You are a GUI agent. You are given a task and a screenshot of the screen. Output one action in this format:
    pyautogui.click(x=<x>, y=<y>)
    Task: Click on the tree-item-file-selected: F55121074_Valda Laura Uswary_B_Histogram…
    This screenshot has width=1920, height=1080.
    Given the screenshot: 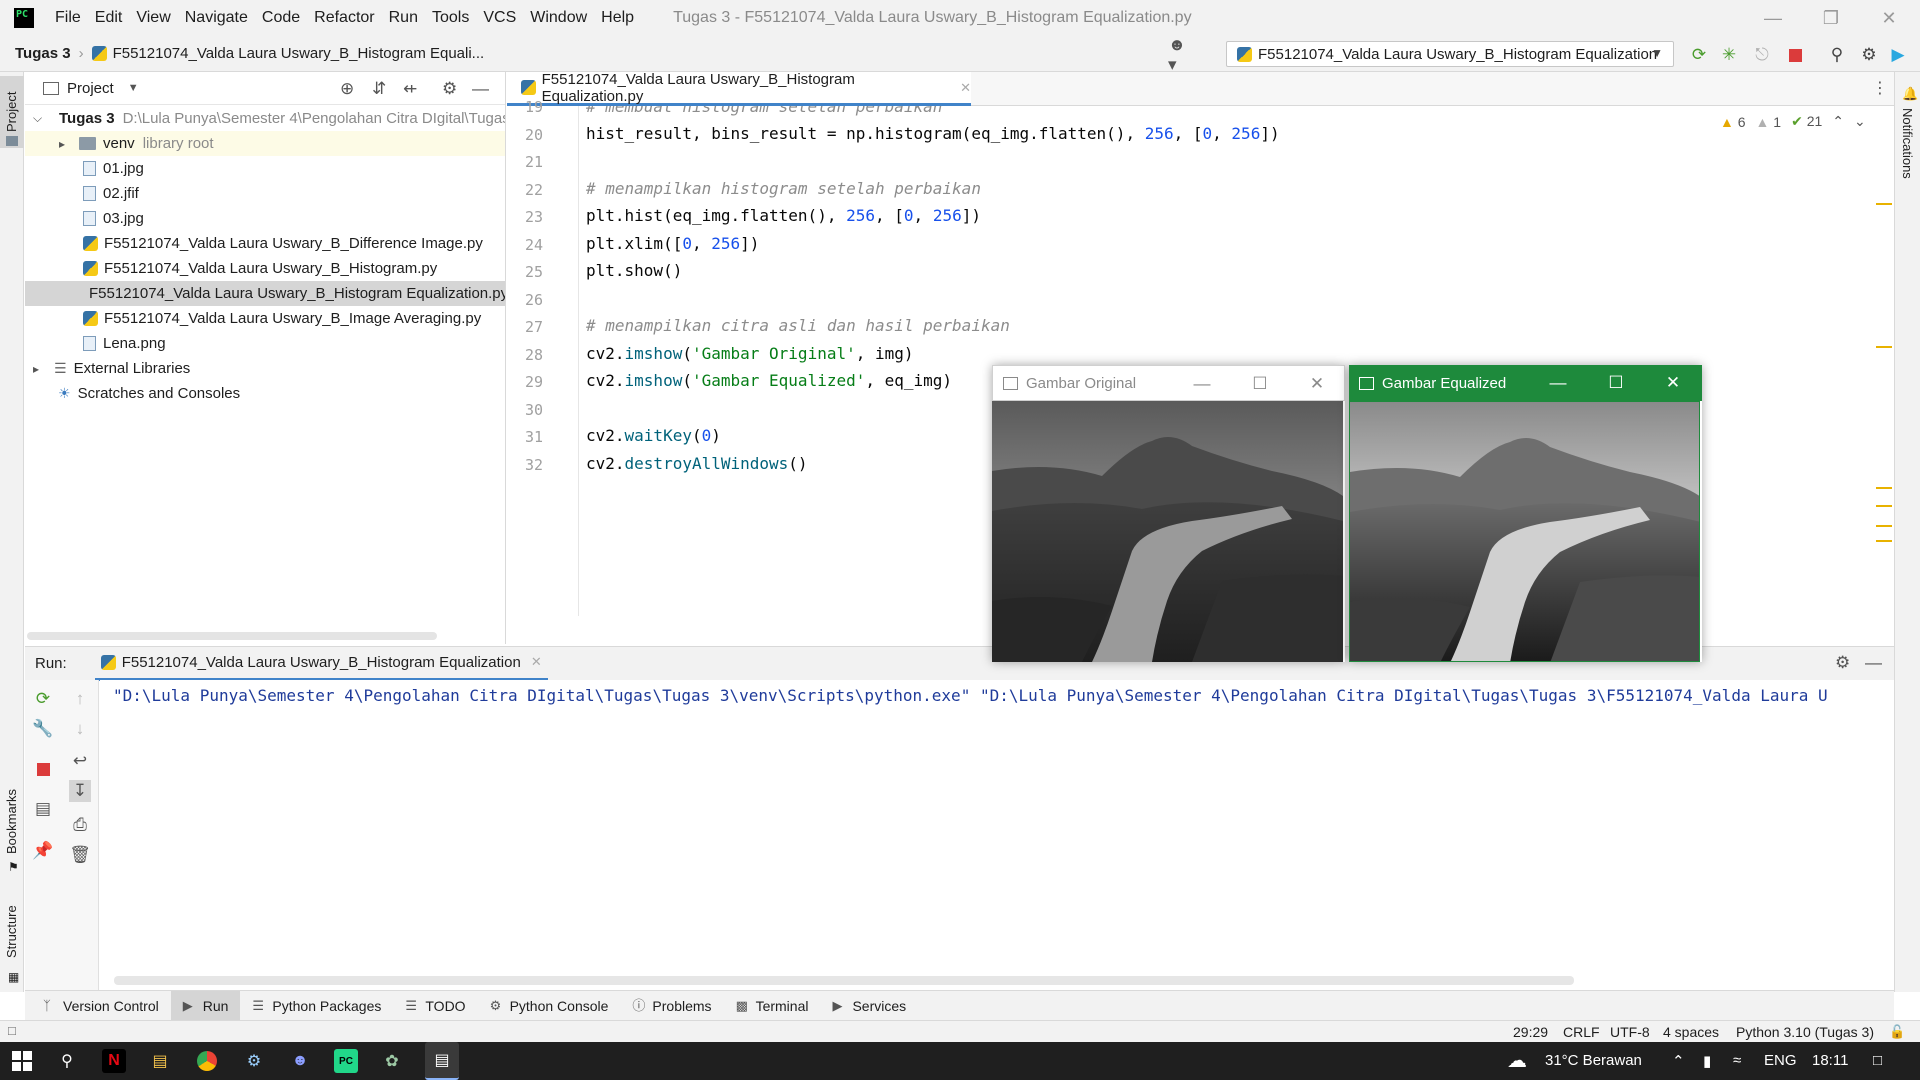 What is the action you would take?
    pyautogui.click(x=265, y=293)
    